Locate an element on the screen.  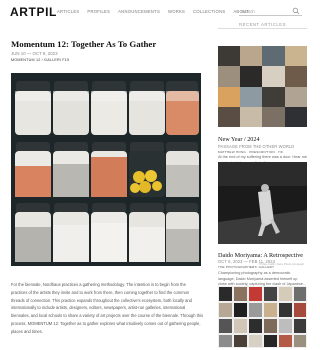
nav-announcements: ANNOUNCEMENTS is located at coordinates (139, 11).